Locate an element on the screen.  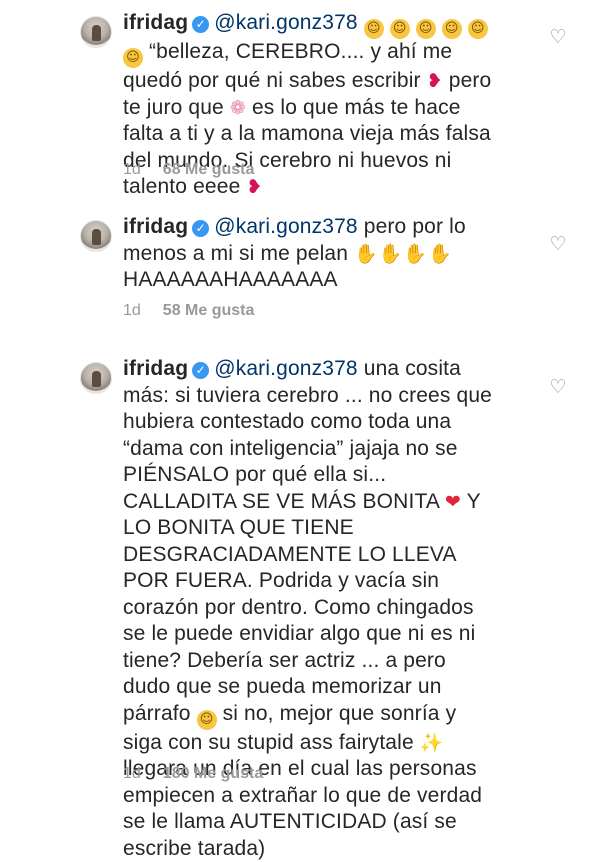
comment-meta: 1d 68 Me gusta is located at coordinates (188, 170).